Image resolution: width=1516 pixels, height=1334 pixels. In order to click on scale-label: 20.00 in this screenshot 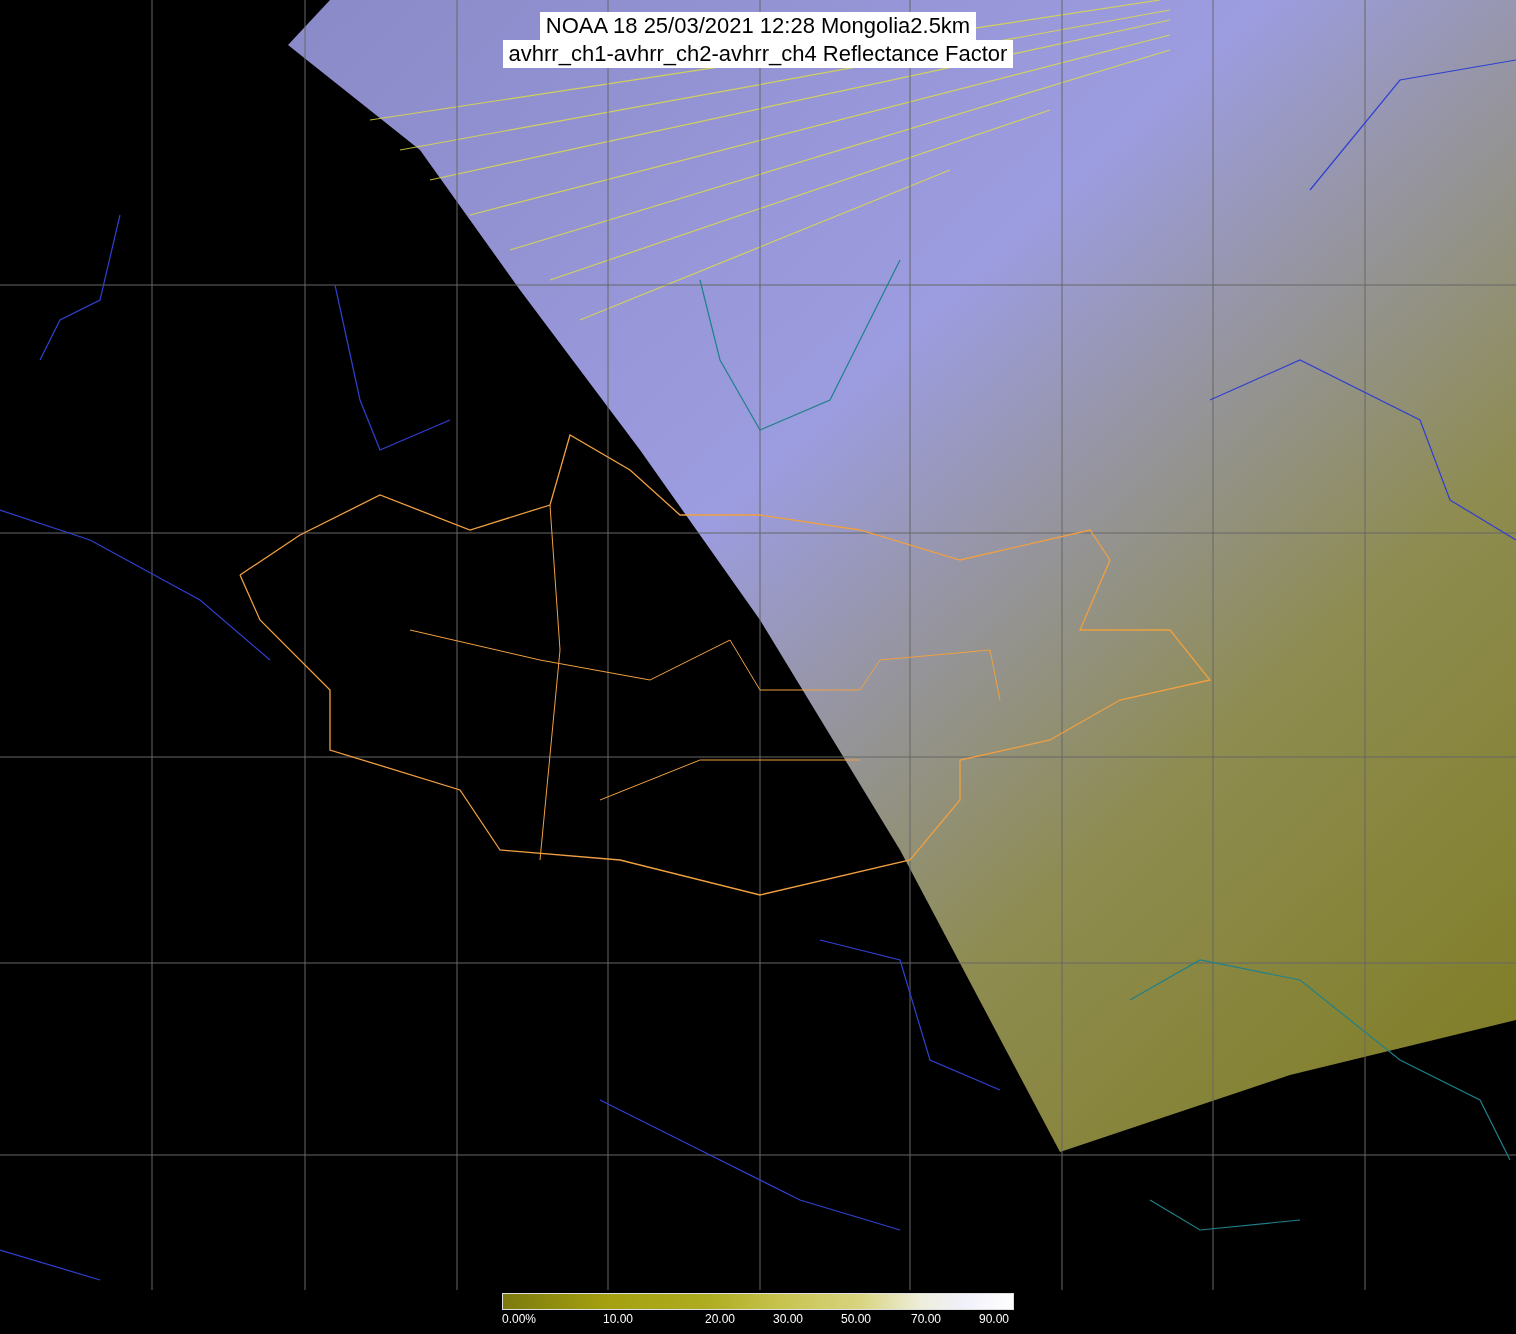, I will do `click(720, 1319)`.